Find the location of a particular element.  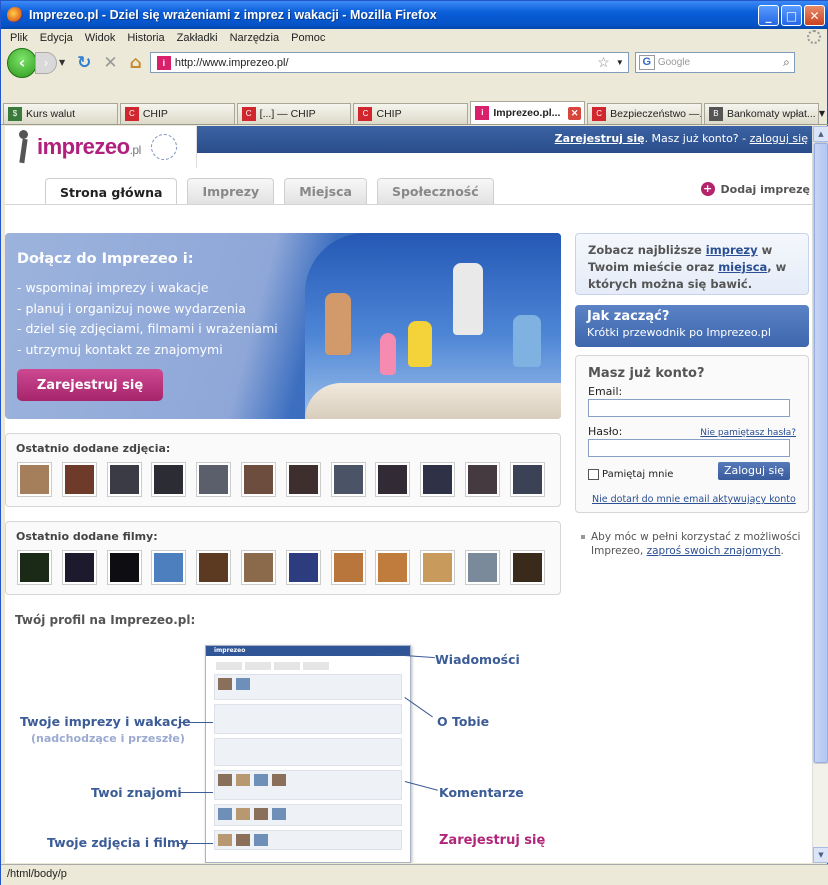

menu-zakladki: Zakładki is located at coordinates (197, 38).